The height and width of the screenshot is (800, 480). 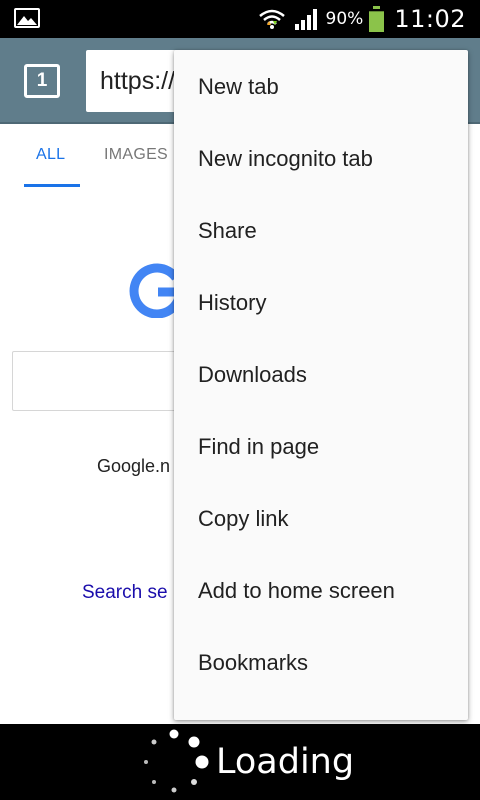 What do you see at coordinates (259, 446) in the screenshot?
I see `menu-item-label: Find in page` at bounding box center [259, 446].